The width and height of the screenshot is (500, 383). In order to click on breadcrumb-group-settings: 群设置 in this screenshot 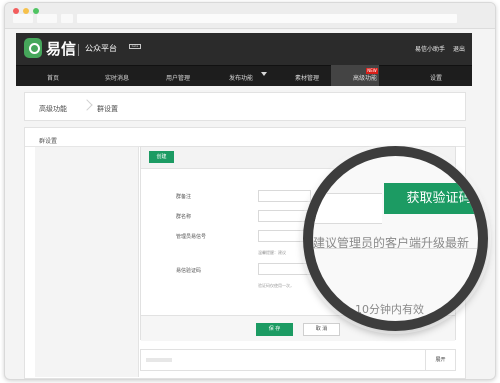, I will do `click(107, 109)`.